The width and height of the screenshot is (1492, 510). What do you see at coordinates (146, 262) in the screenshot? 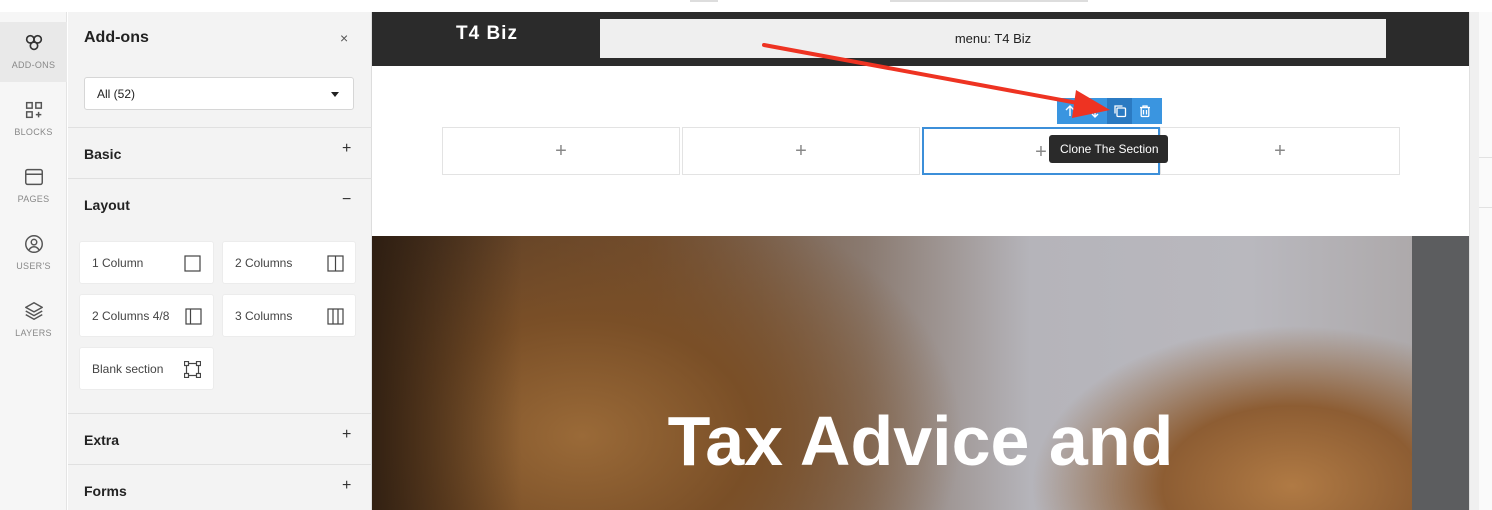
I see `layout-tile-1-column: 1 Column` at bounding box center [146, 262].